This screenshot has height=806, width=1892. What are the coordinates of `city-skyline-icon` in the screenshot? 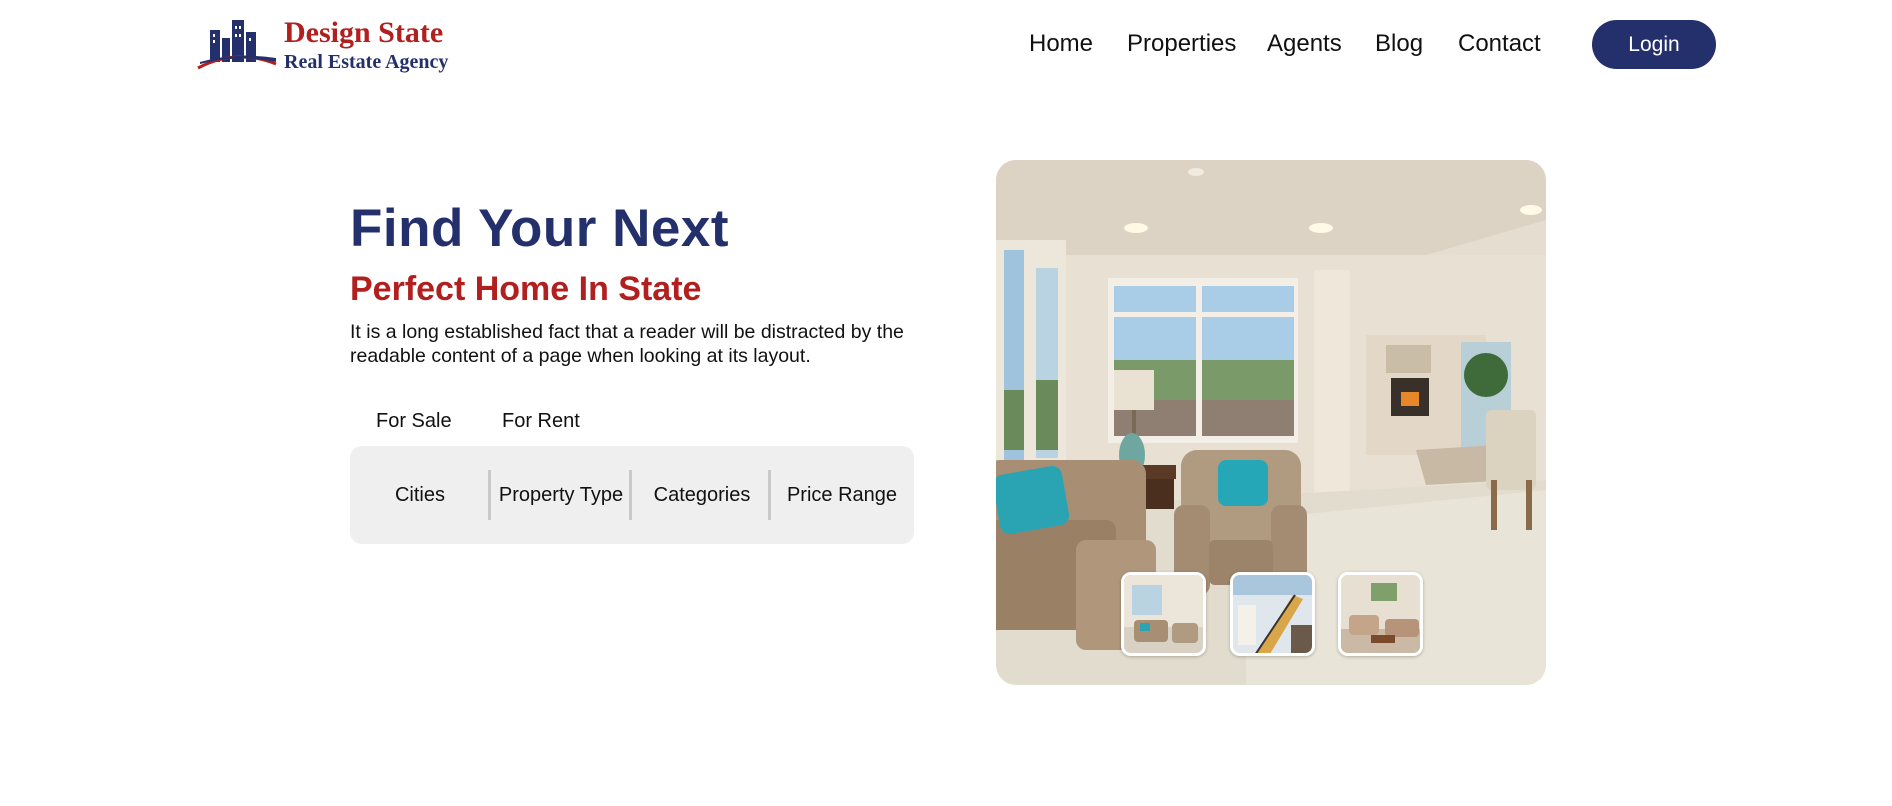 It's located at (237, 45).